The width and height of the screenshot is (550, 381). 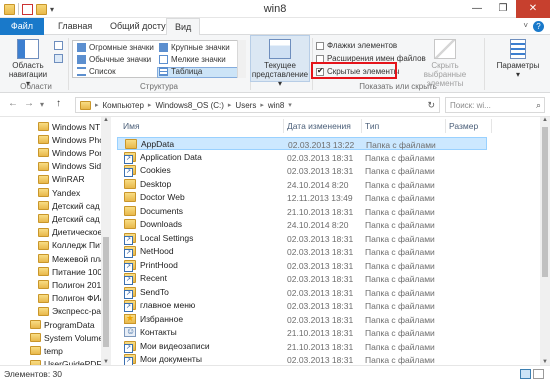 What do you see at coordinates (525, 25) in the screenshot?
I see `chevron-down-icon: ˅` at bounding box center [525, 25].